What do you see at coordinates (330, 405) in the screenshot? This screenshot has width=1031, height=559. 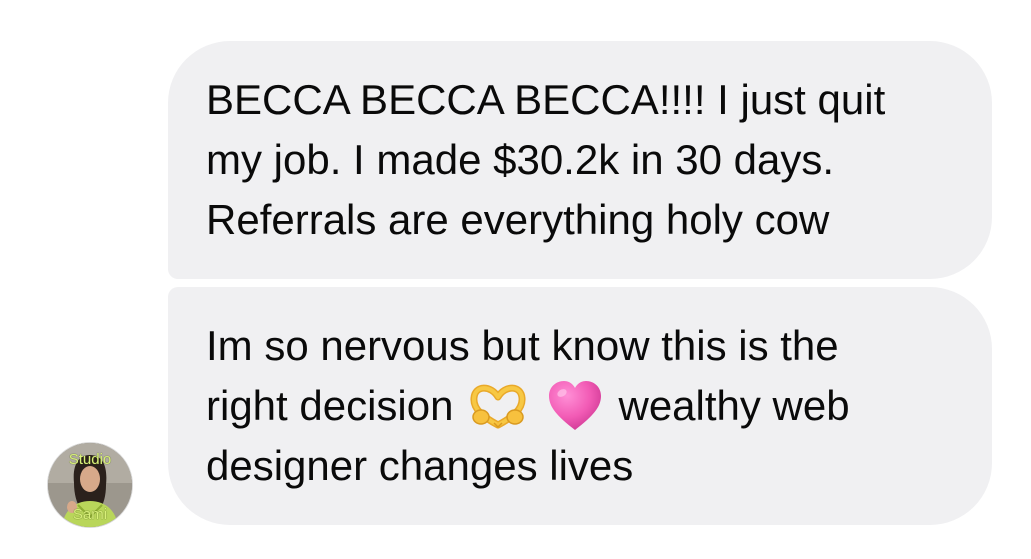 I see `message-text-segment: right decision` at bounding box center [330, 405].